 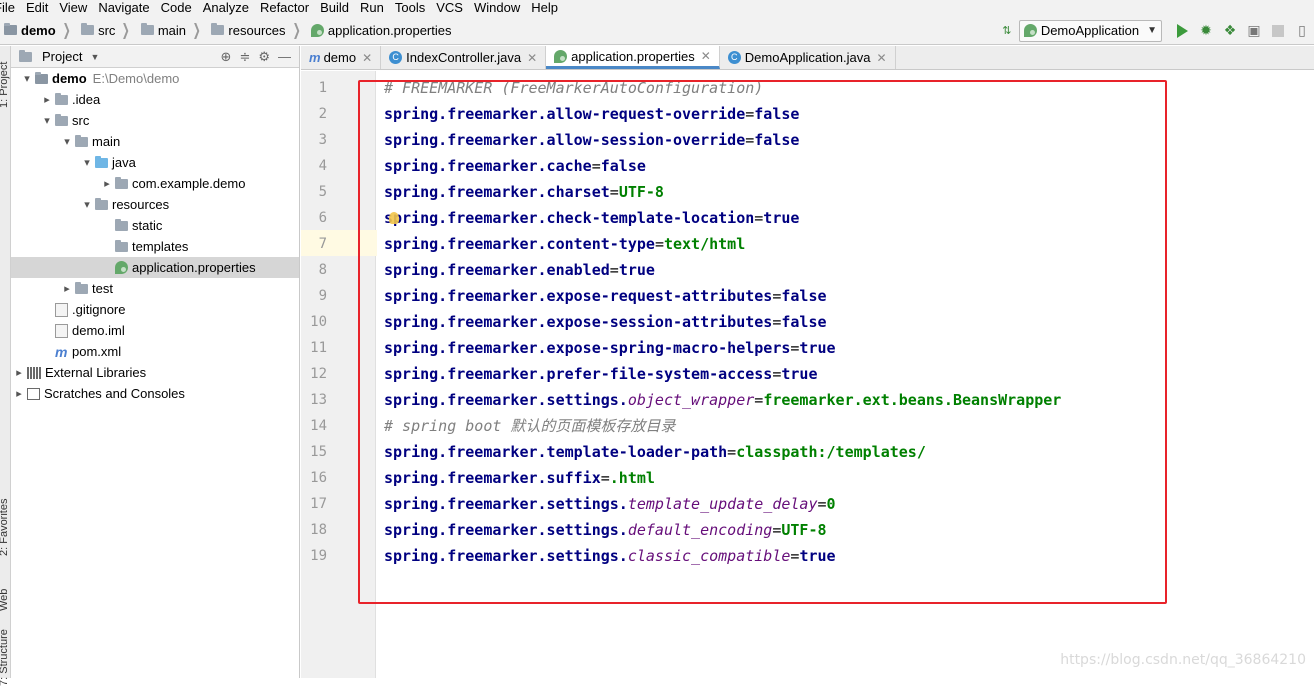 What do you see at coordinates (1230, 31) in the screenshot?
I see `coverage-button: ❖` at bounding box center [1230, 31].